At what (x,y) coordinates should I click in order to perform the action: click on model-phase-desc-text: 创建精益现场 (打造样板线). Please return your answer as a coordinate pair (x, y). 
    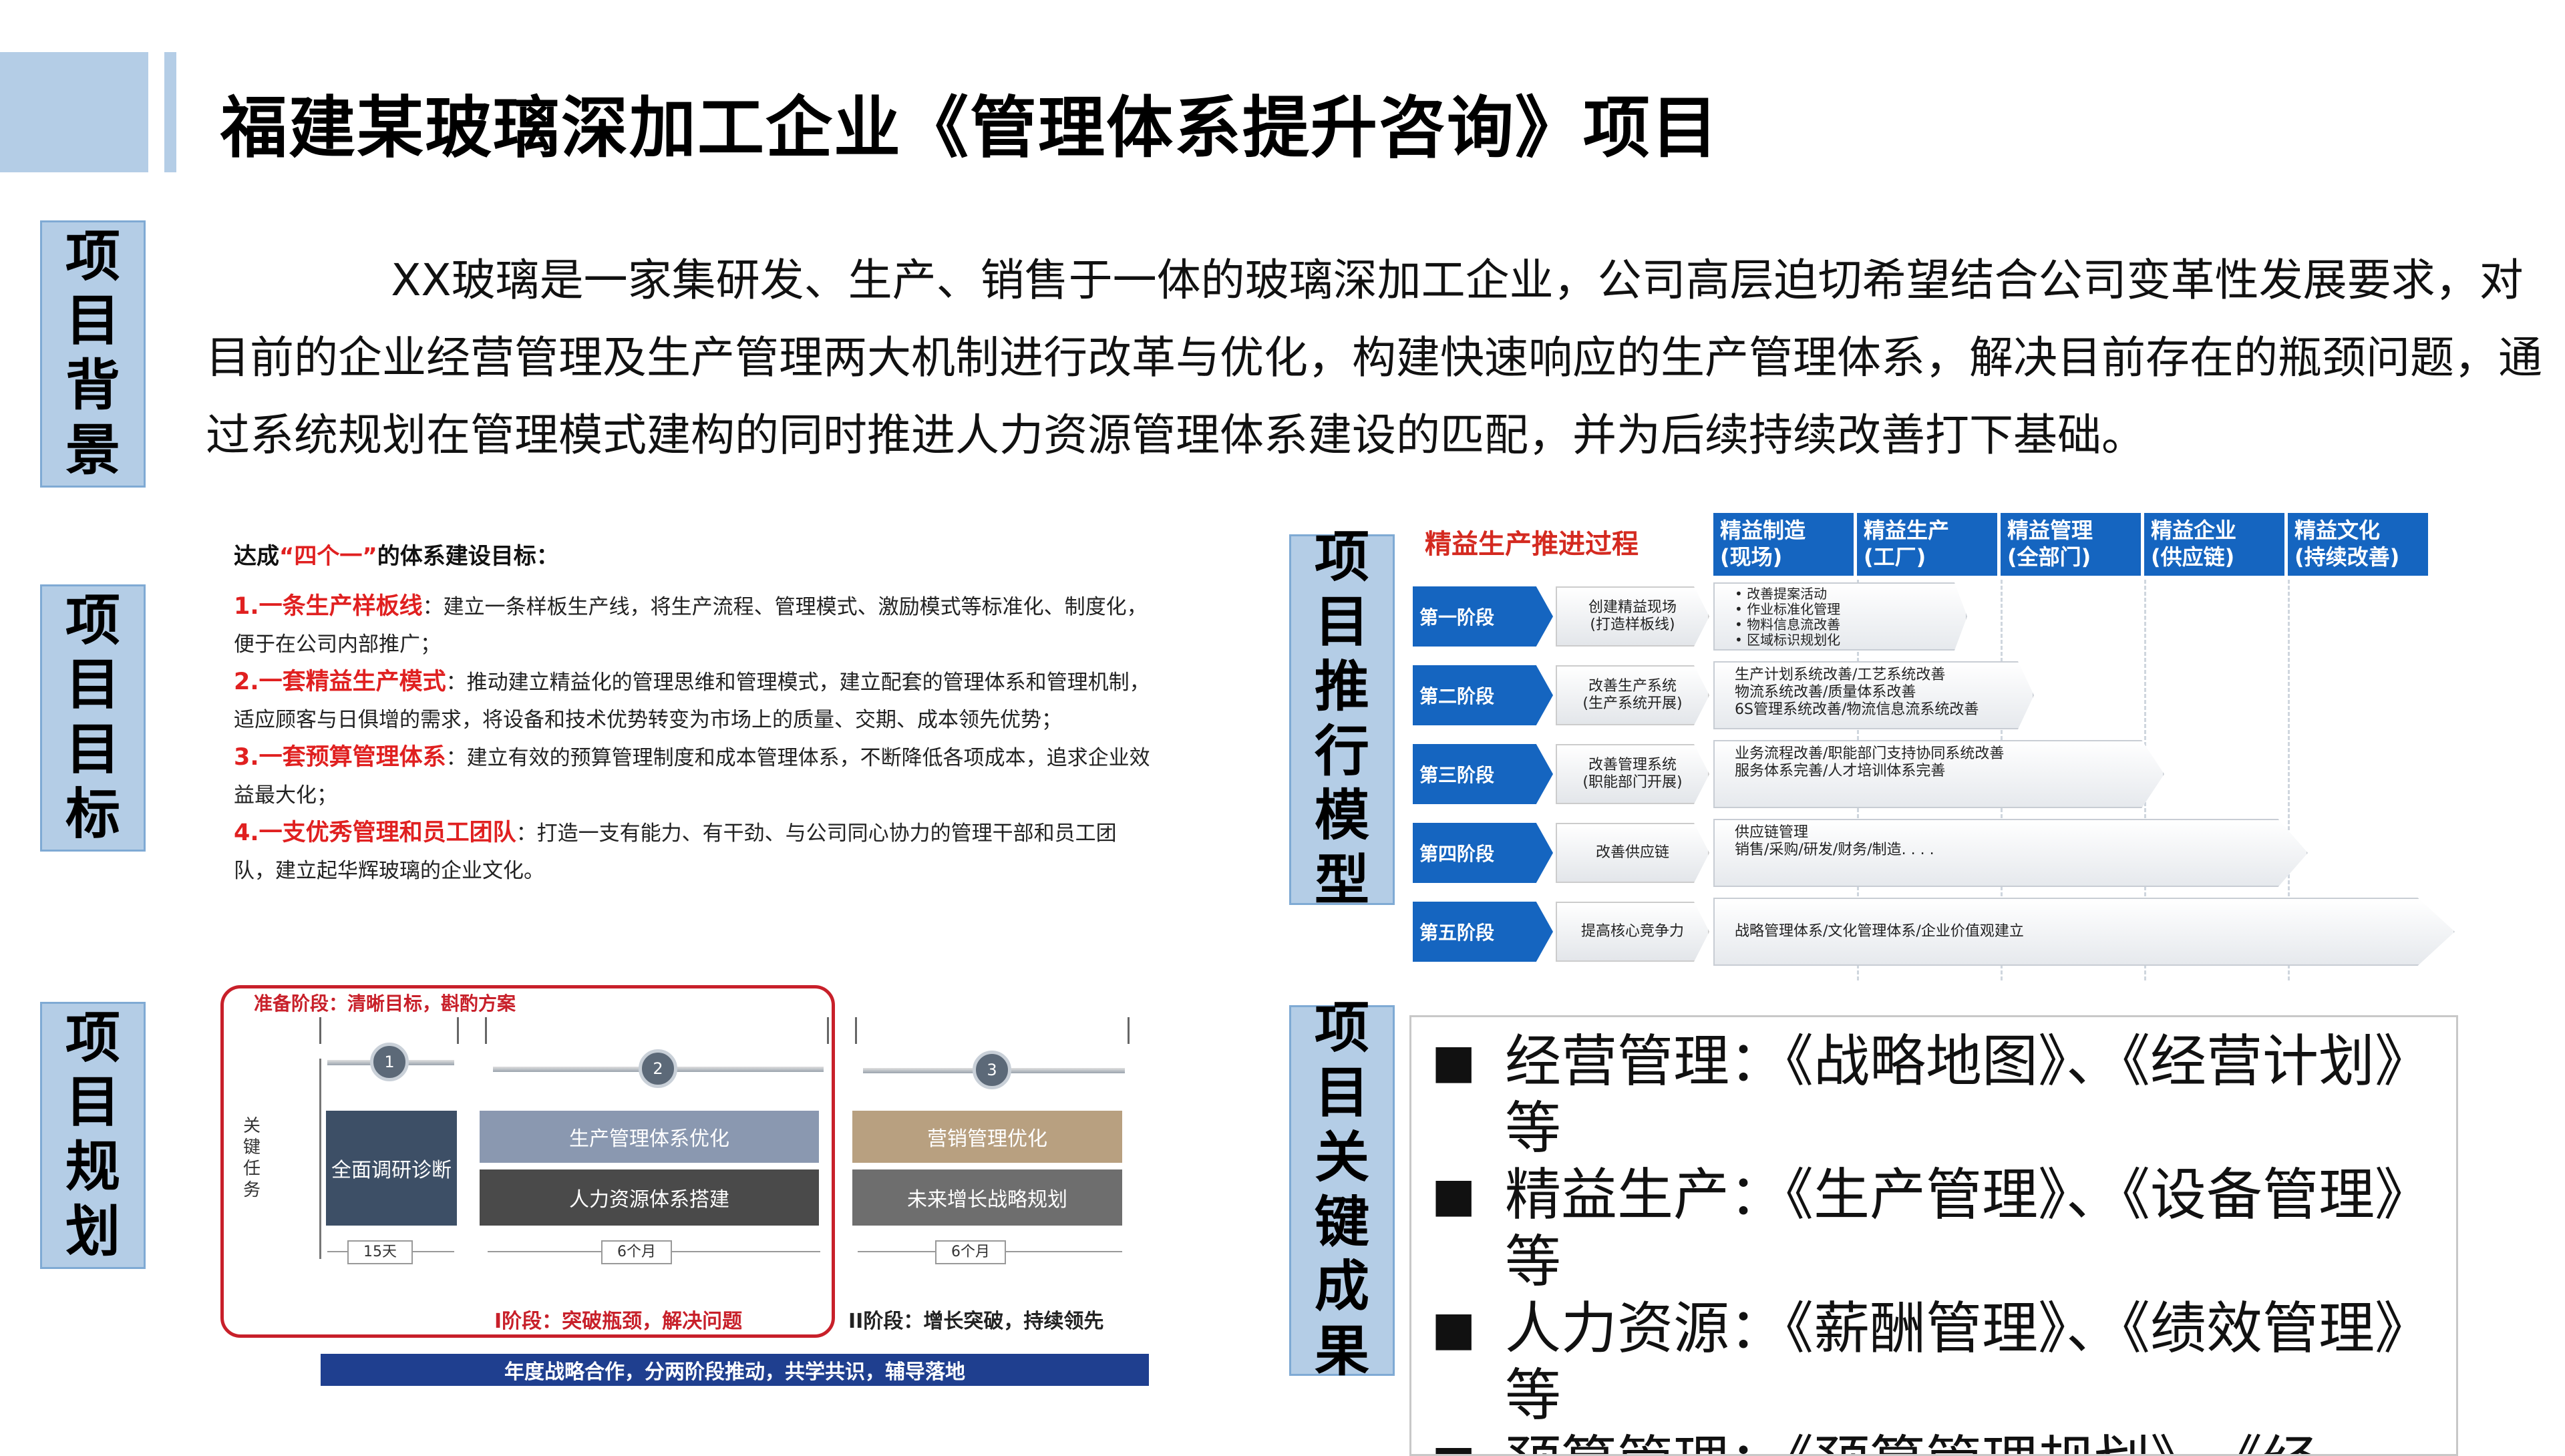
    Looking at the image, I should click on (1632, 616).